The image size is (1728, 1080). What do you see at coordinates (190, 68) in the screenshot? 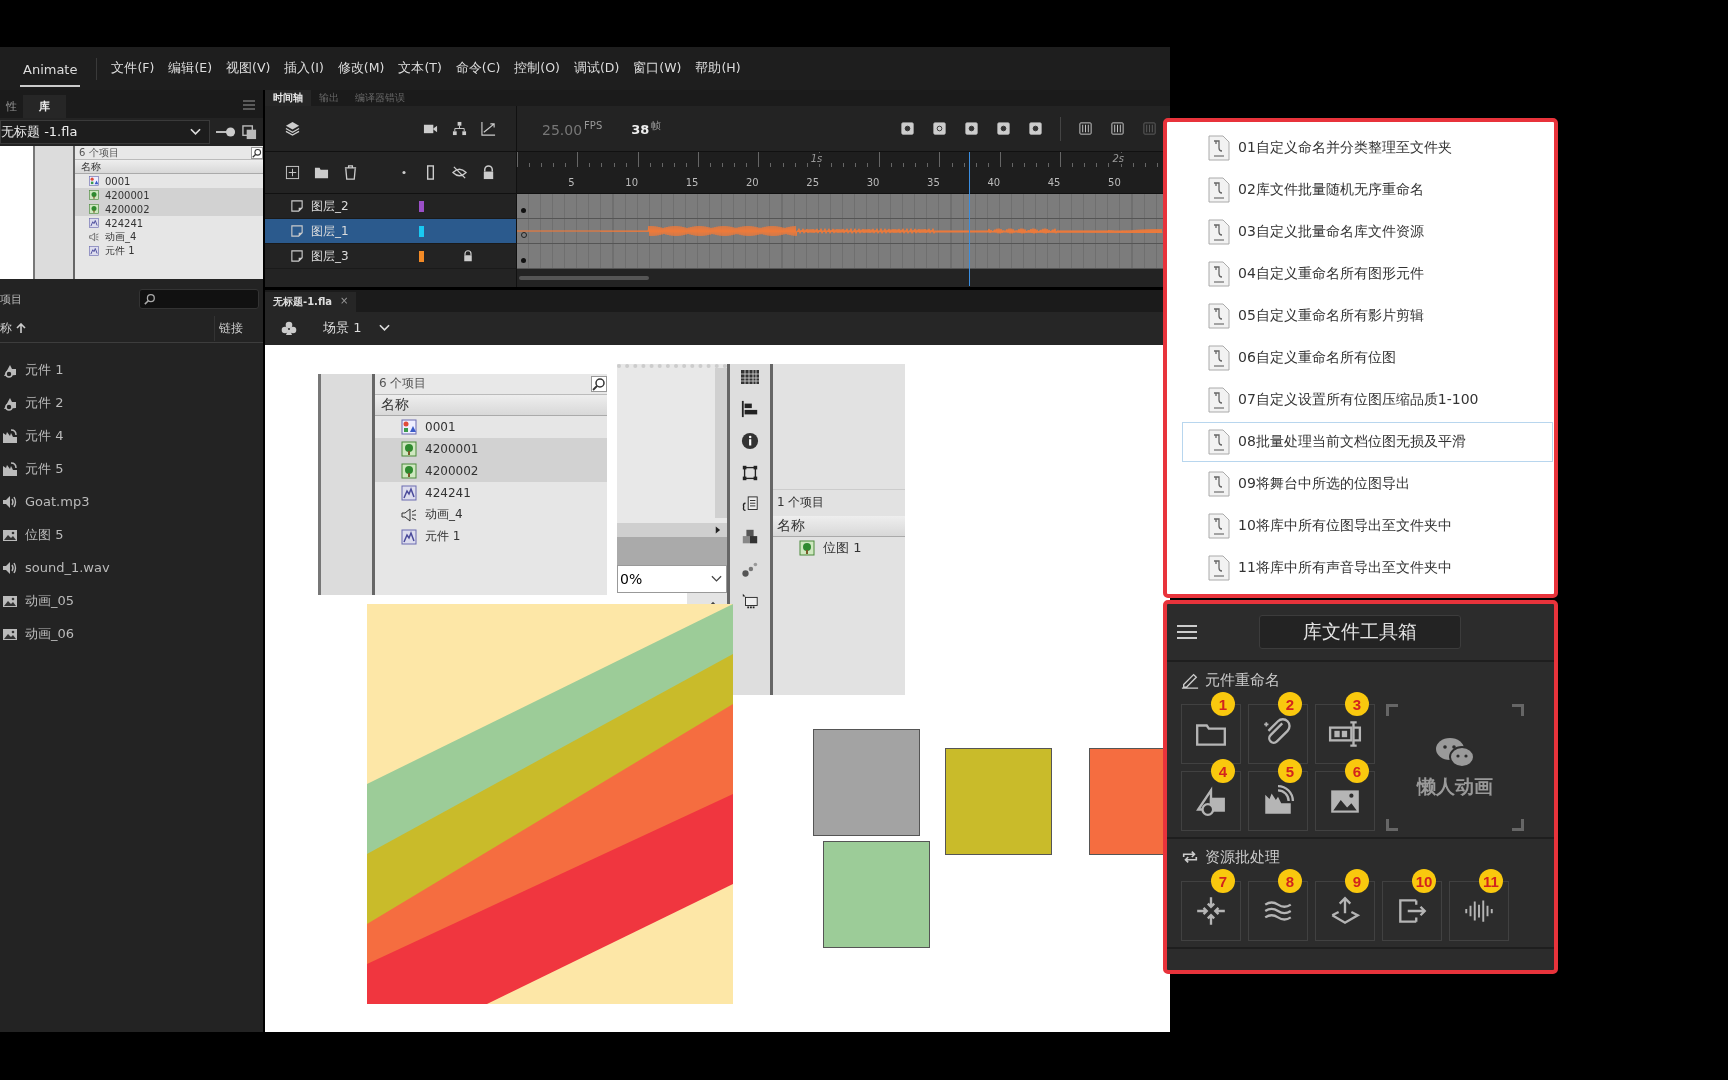
I see `menu-item: 编辑(E)` at bounding box center [190, 68].